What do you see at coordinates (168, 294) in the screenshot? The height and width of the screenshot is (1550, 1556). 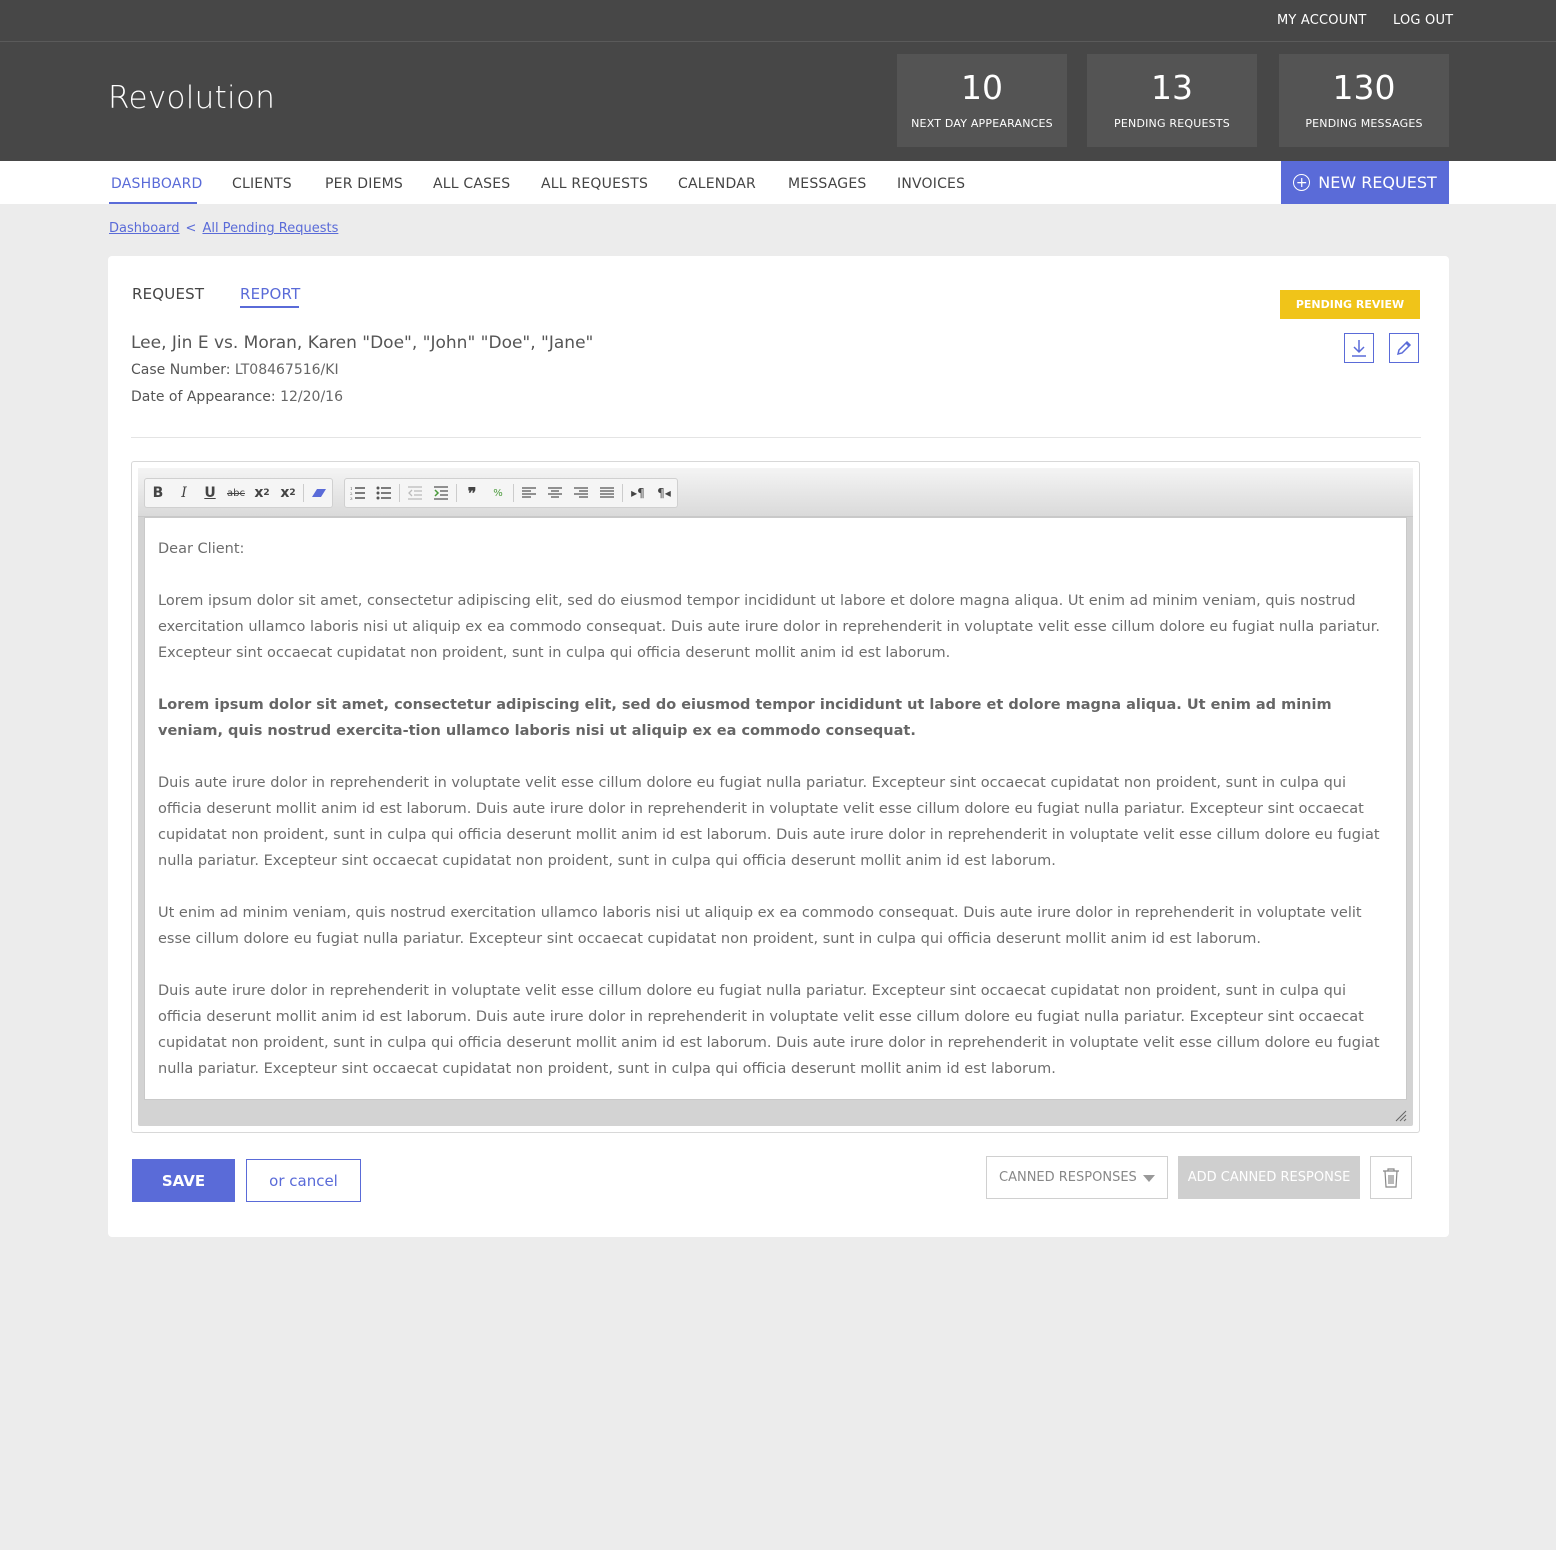 I see `tab-request: REQUEST` at bounding box center [168, 294].